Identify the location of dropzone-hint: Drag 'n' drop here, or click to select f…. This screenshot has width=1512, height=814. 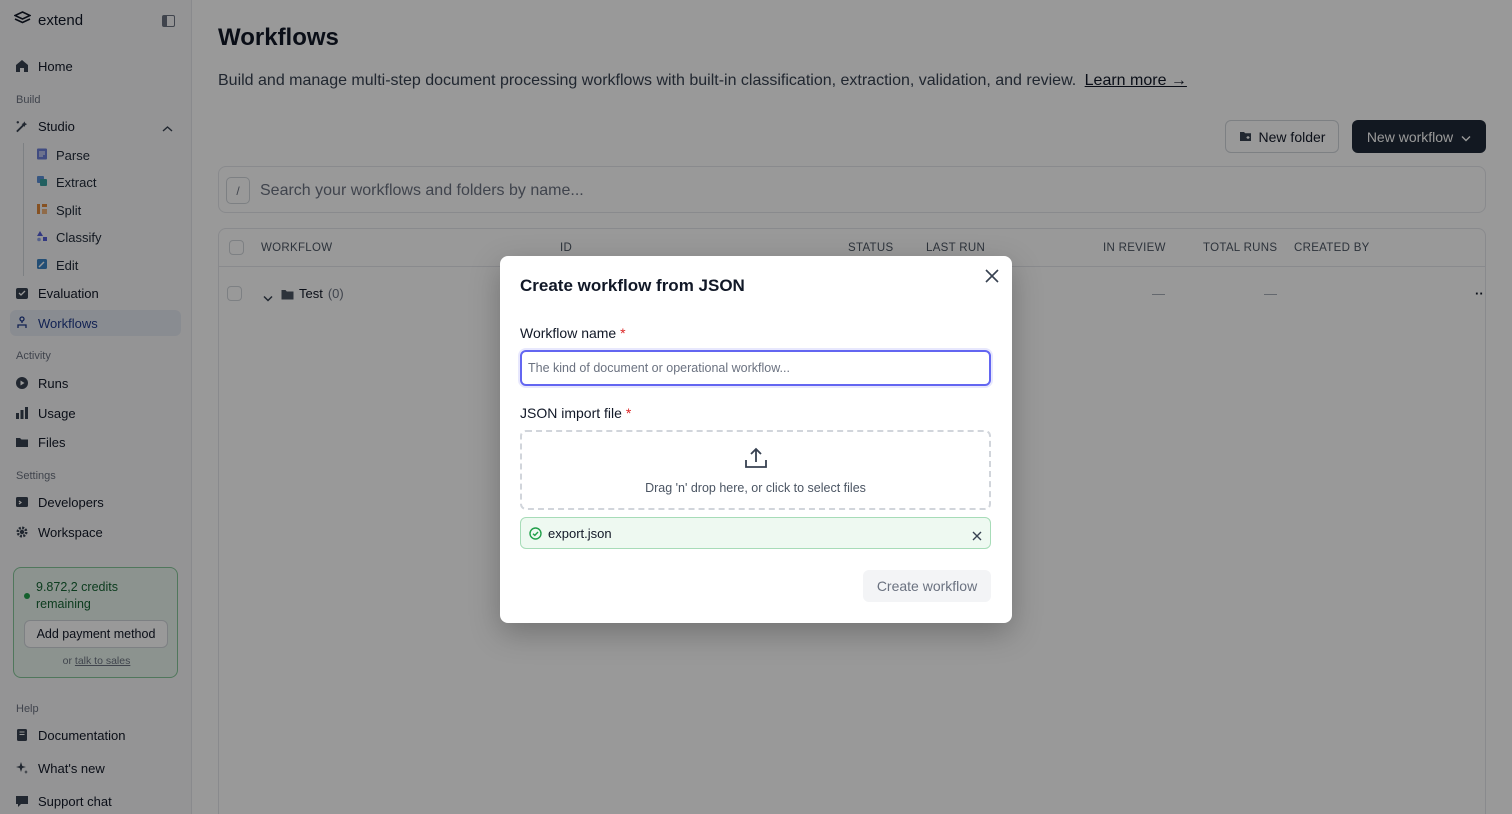
(755, 488).